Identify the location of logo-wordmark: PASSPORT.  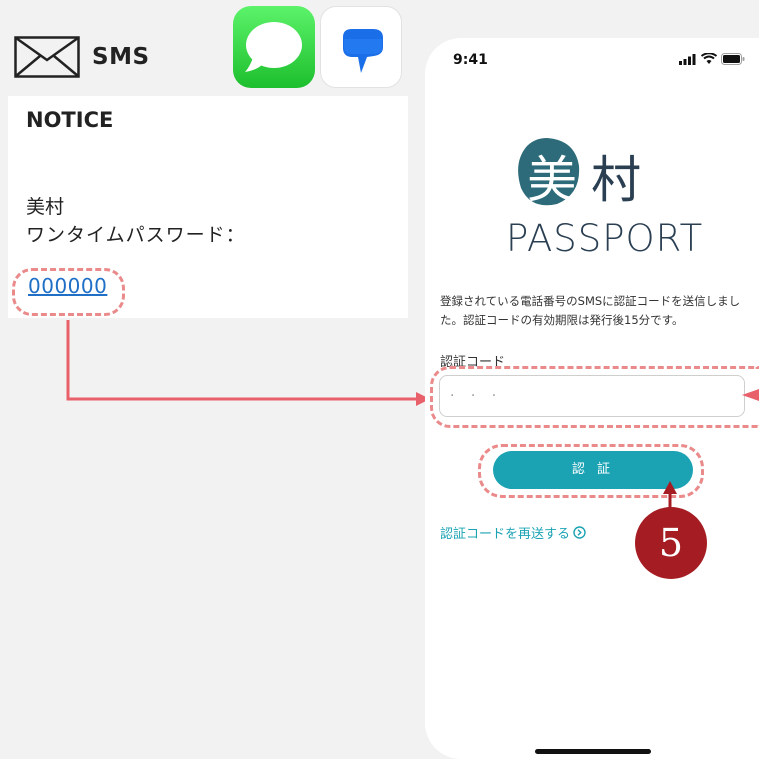
(605, 238).